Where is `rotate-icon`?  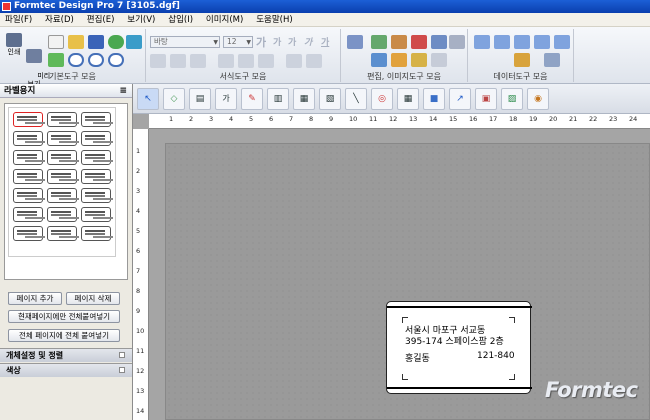 rotate-icon is located at coordinates (379, 60).